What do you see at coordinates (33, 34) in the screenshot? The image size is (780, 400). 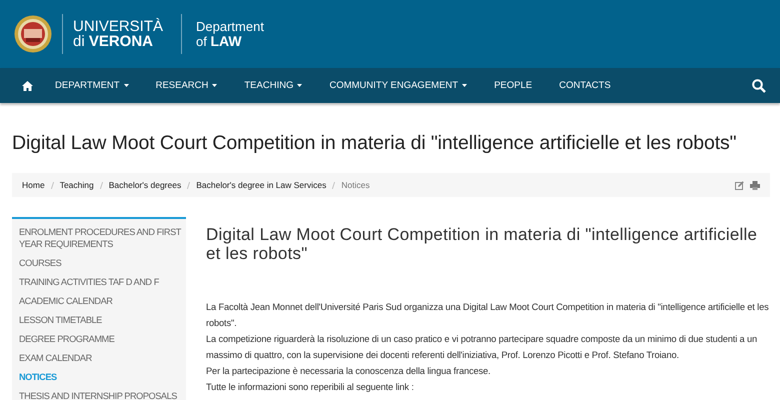 I see `university-seal-logo` at bounding box center [33, 34].